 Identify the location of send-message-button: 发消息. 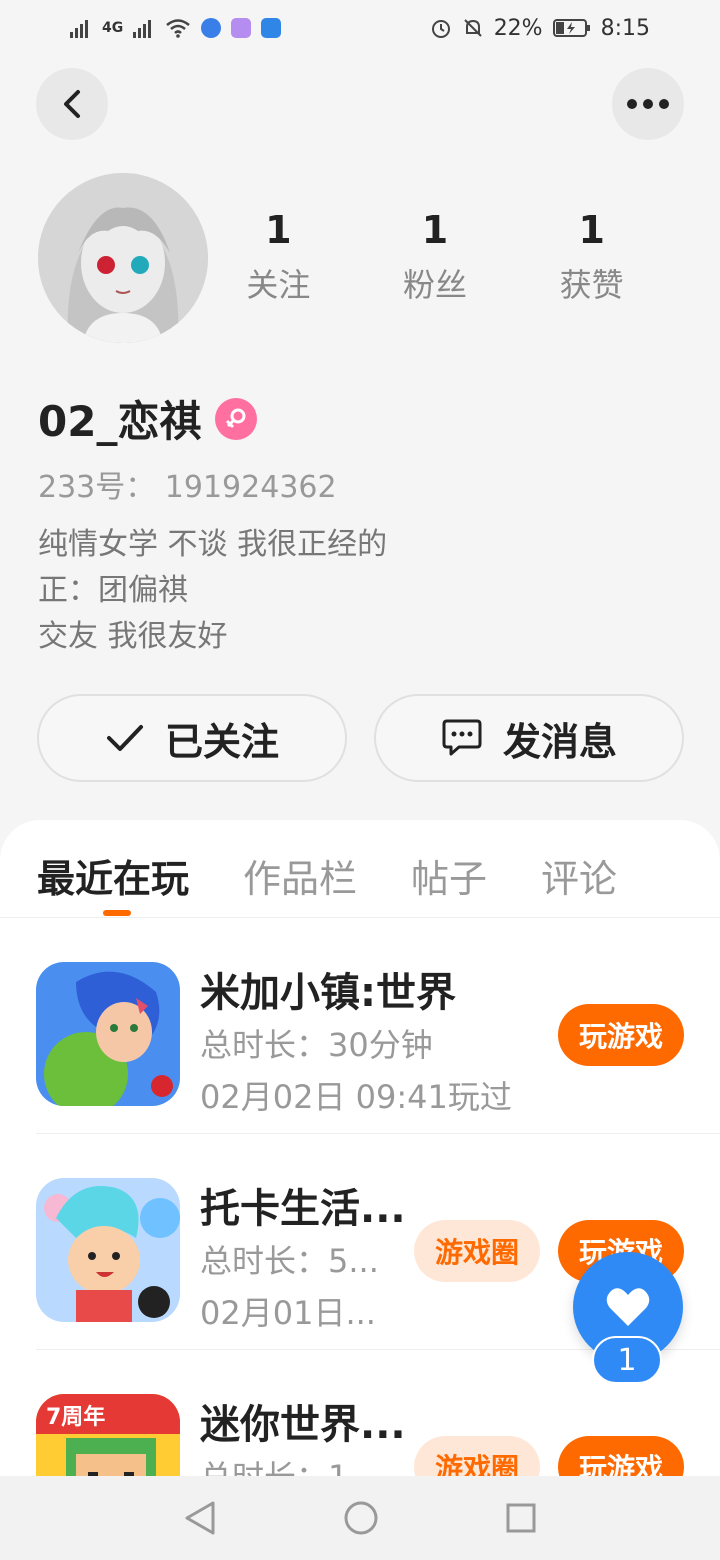
(529, 738).